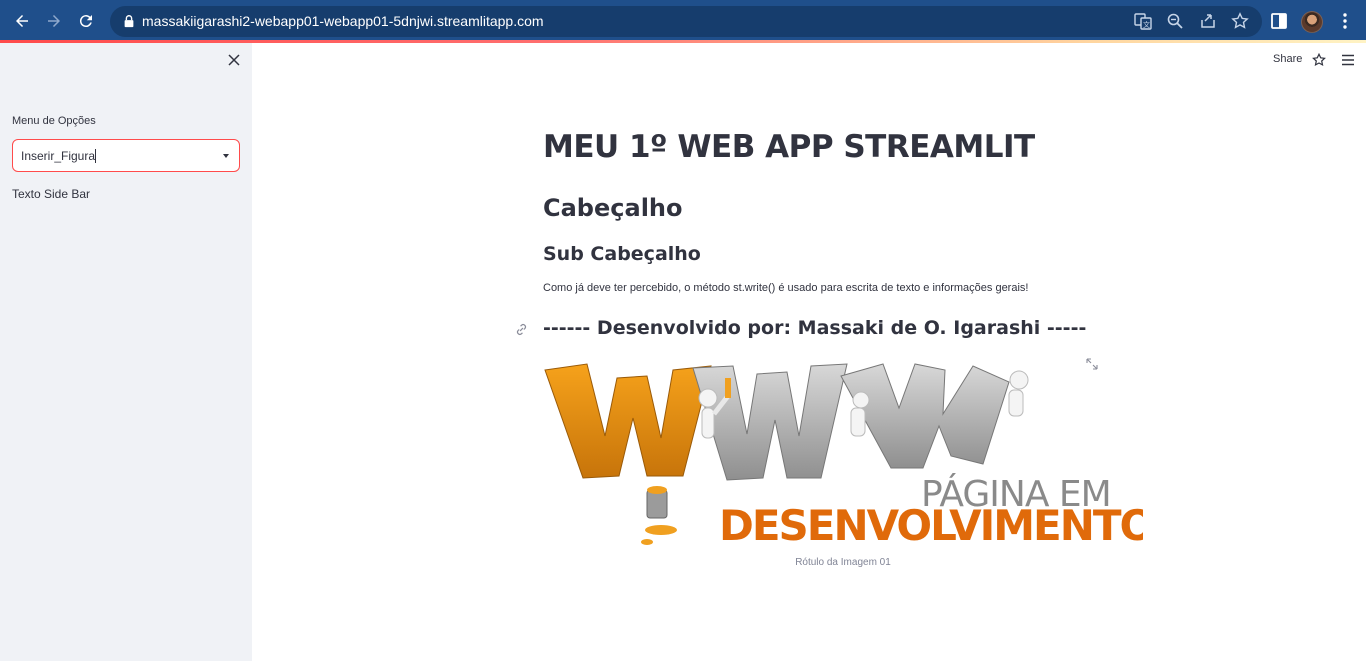 The image size is (1366, 661). I want to click on star-icon, so click(1319, 60).